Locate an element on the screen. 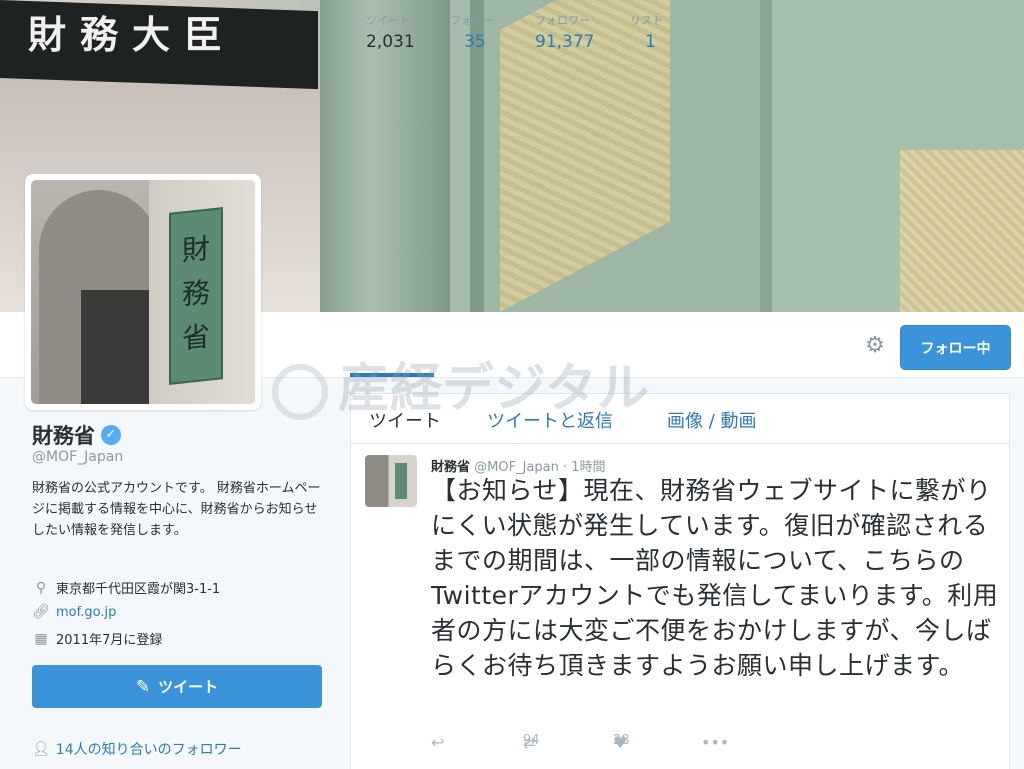 The image size is (1024, 769). person-icon: 👤︎ is located at coordinates (41, 749).